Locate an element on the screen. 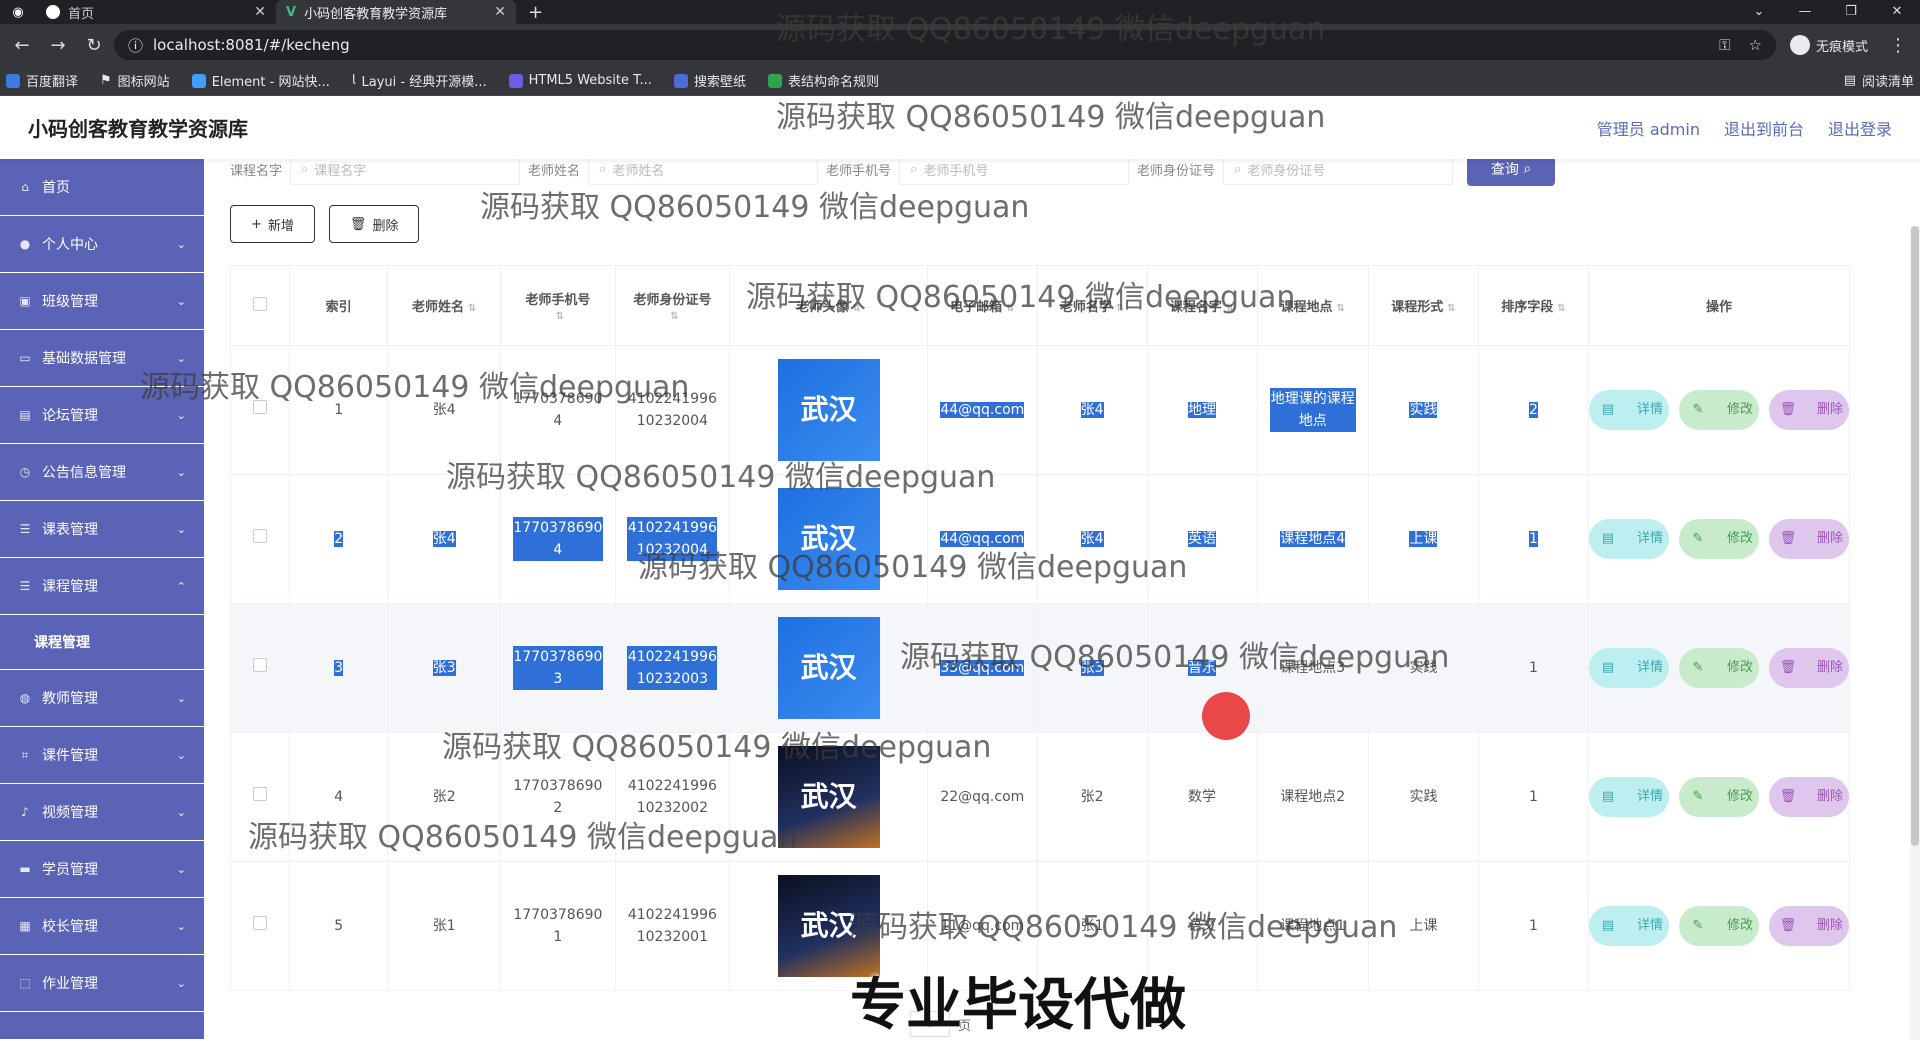 Image resolution: width=1920 pixels, height=1041 pixels. select-all-checkbox is located at coordinates (260, 303).